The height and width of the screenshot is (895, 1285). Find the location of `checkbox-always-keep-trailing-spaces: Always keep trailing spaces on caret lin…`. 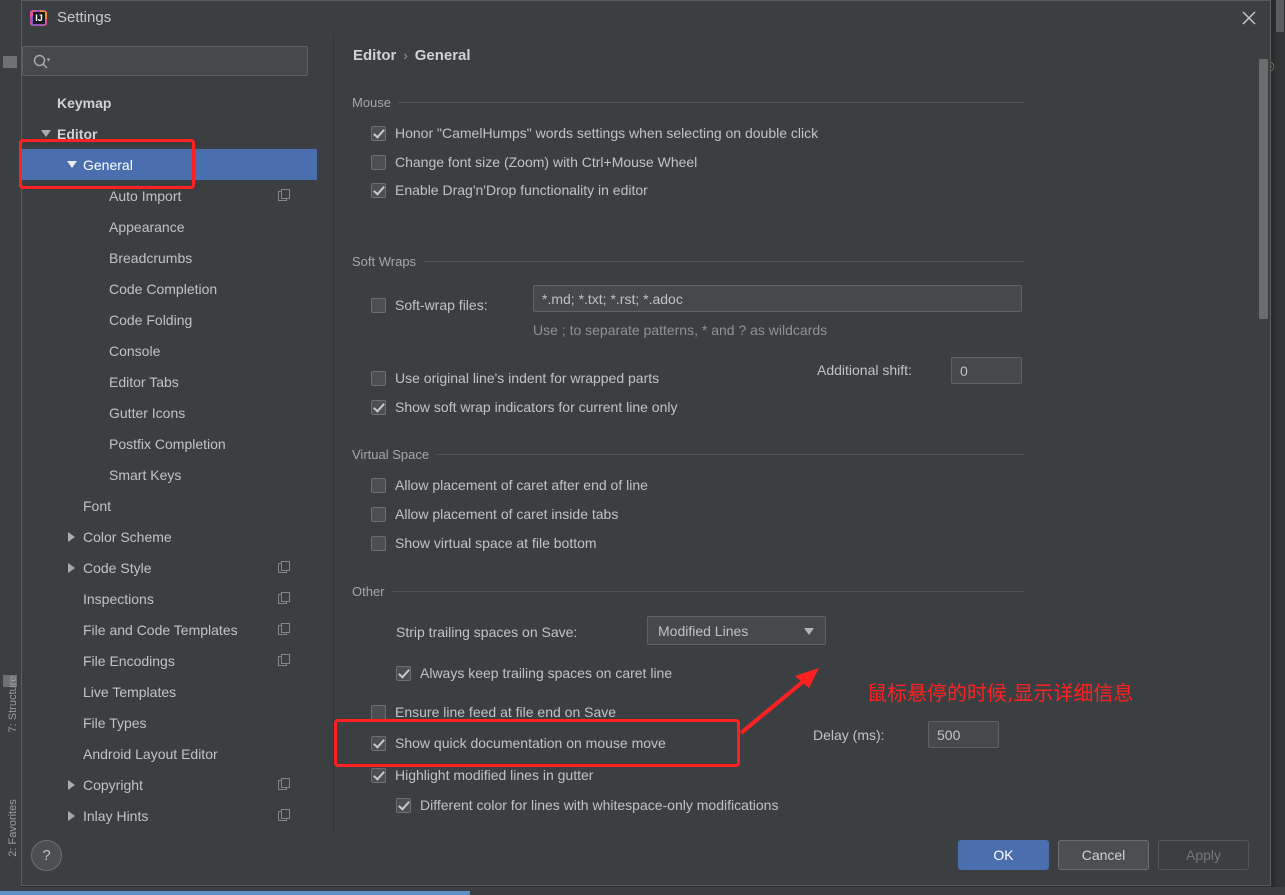

checkbox-always-keep-trailing-spaces: Always keep trailing spaces on caret lin… is located at coordinates (534, 673).